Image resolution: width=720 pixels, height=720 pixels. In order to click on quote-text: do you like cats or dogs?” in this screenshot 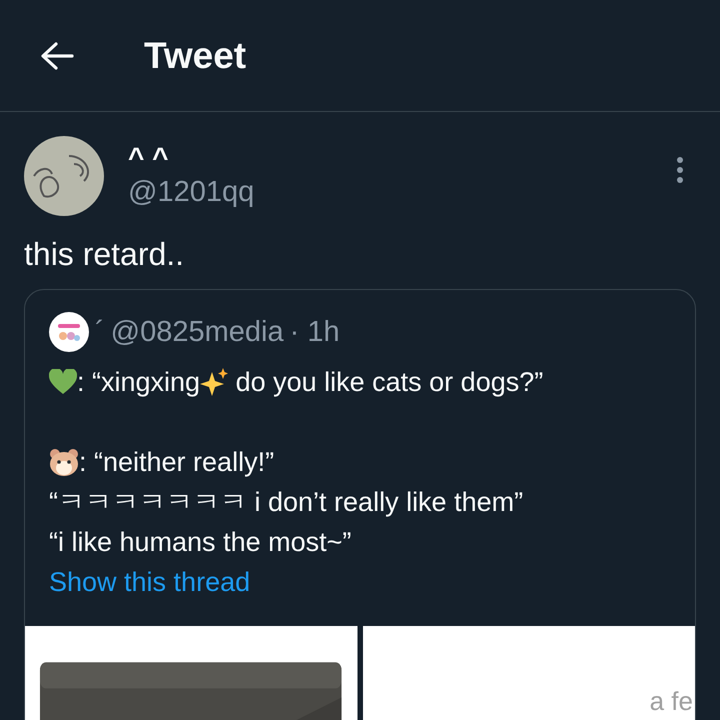, I will do `click(389, 382)`.